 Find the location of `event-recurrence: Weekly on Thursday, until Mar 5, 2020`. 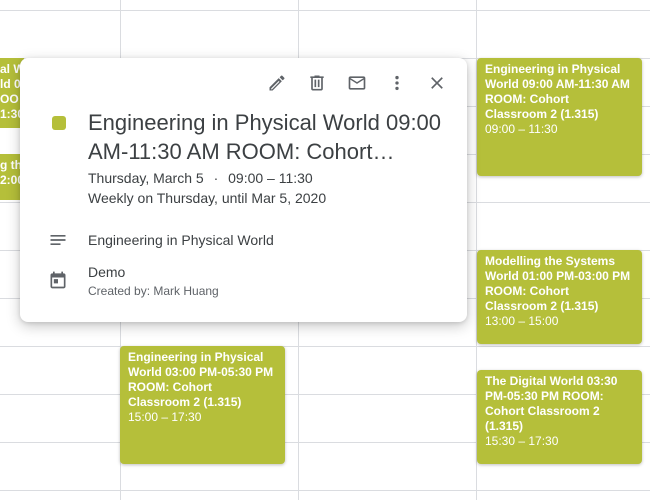

event-recurrence: Weekly on Thursday, until Mar 5, 2020 is located at coordinates (207, 198).